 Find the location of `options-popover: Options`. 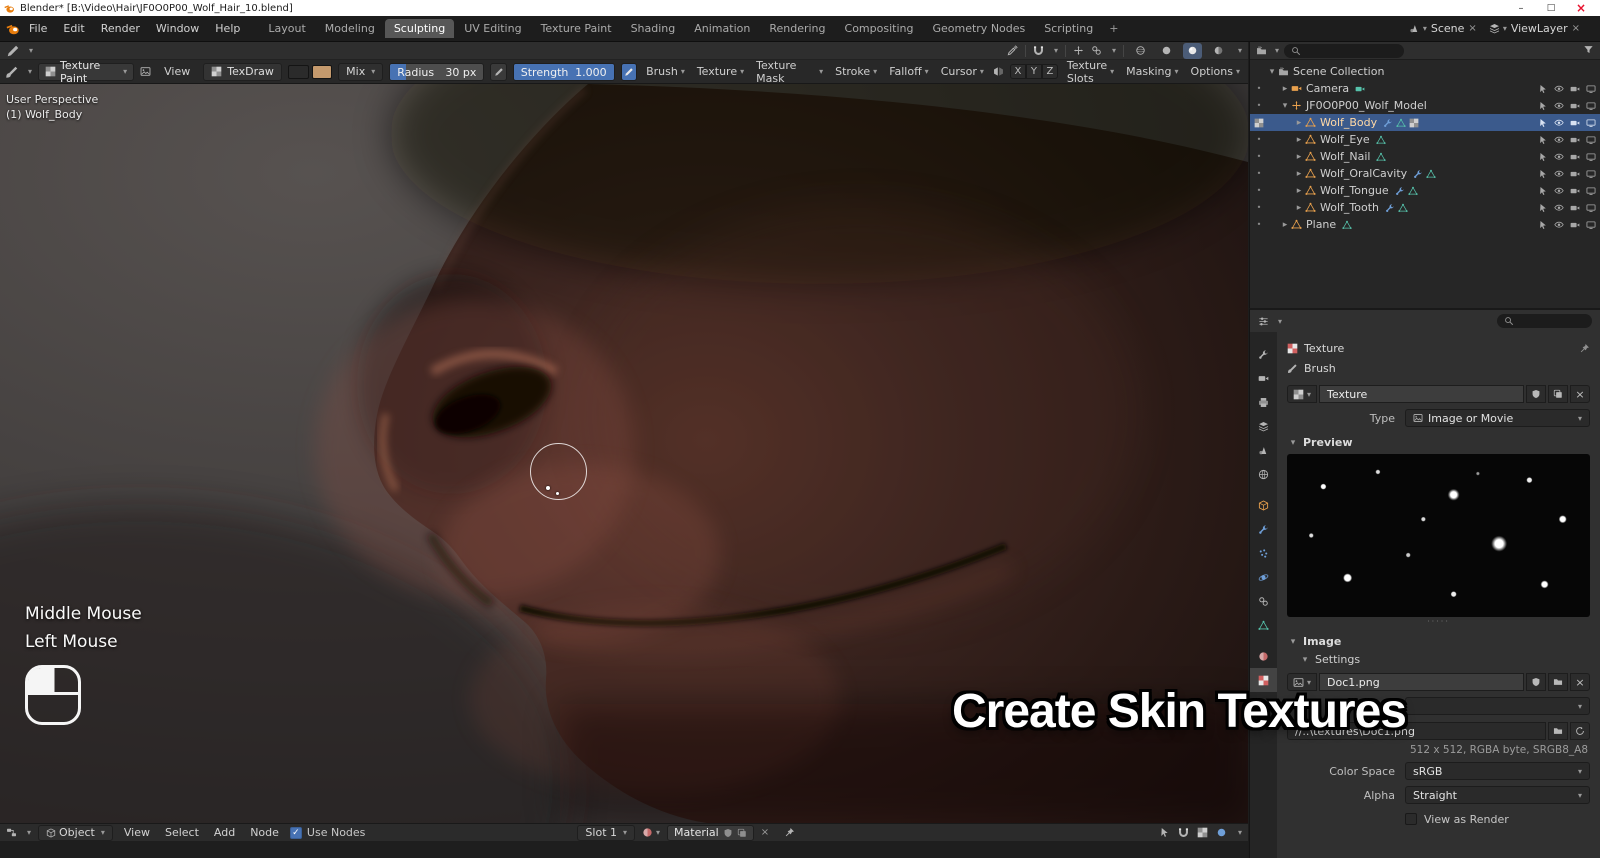

options-popover: Options is located at coordinates (1215, 71).